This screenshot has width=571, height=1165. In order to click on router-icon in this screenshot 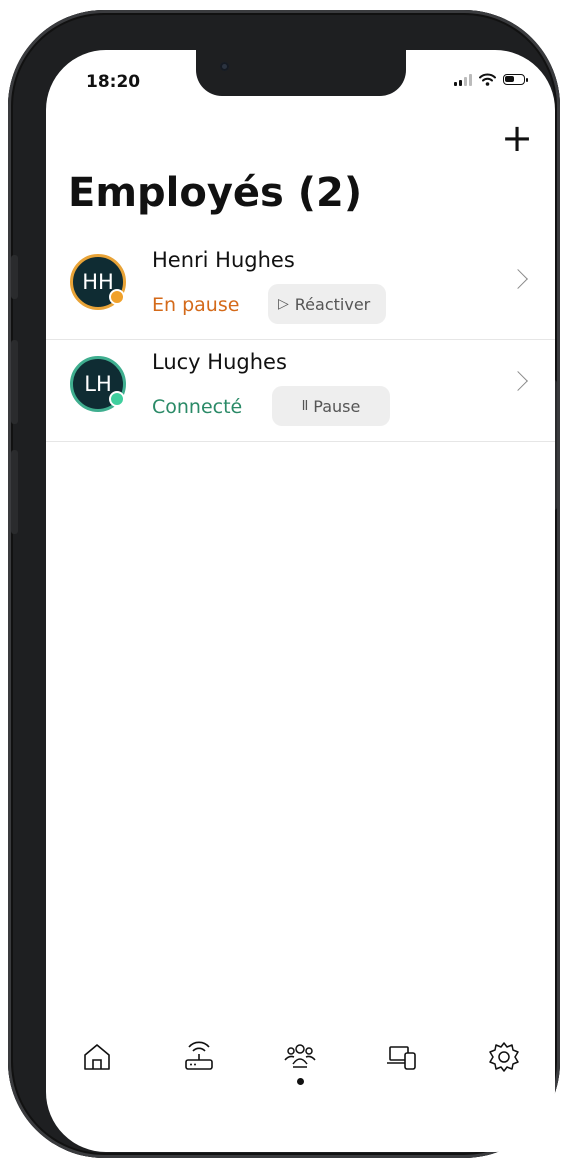, I will do `click(198, 1055)`.